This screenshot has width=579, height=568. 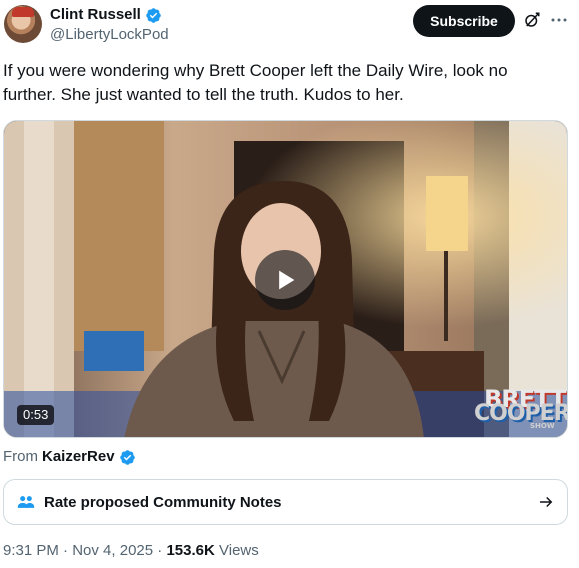 I want to click on subscribe-button: Subscribe, so click(x=464, y=21).